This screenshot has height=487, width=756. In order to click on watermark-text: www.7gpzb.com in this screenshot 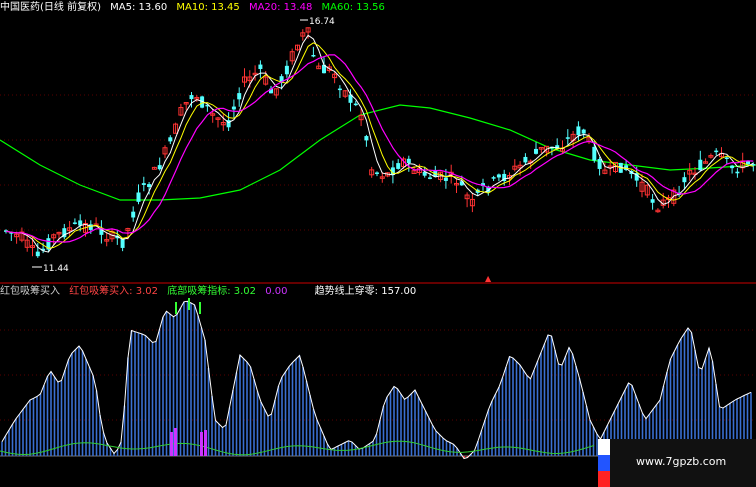, I will do `click(681, 461)`.